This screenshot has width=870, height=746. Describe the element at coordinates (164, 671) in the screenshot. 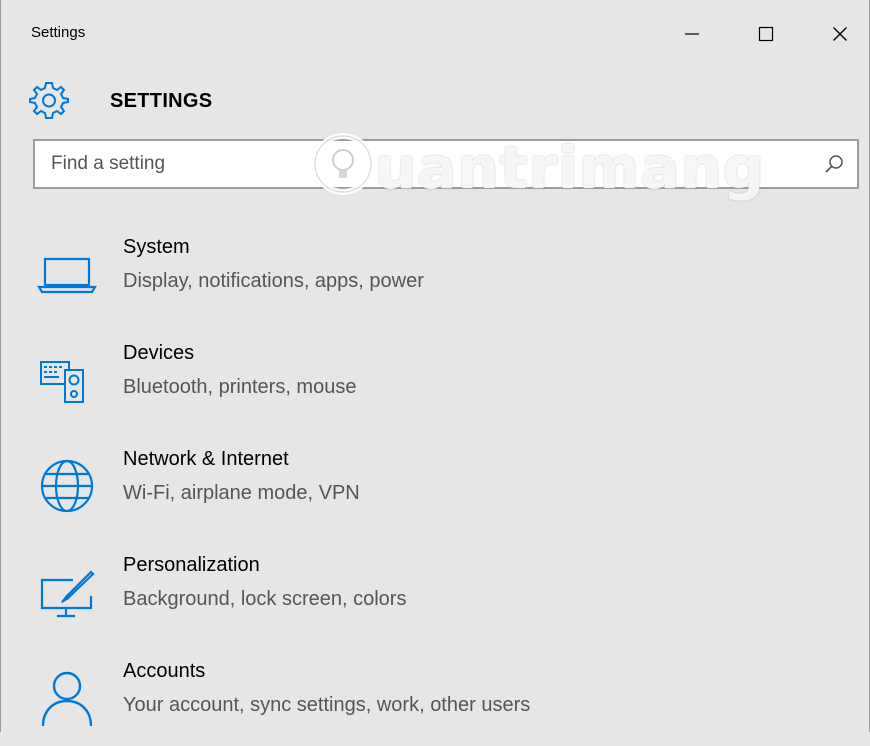

I see `category-name: Accounts` at that location.